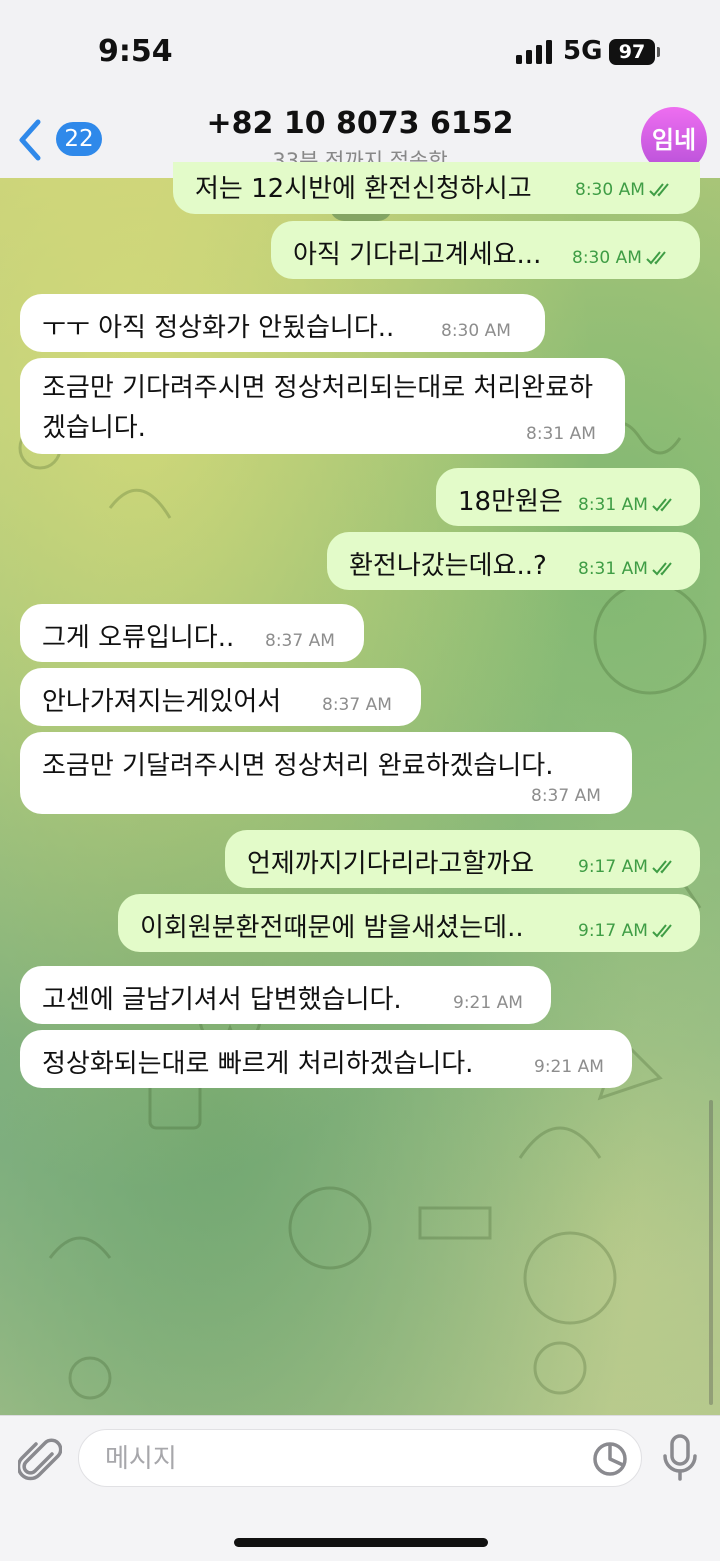  What do you see at coordinates (510, 502) in the screenshot?
I see `message-text: 18만원은` at bounding box center [510, 502].